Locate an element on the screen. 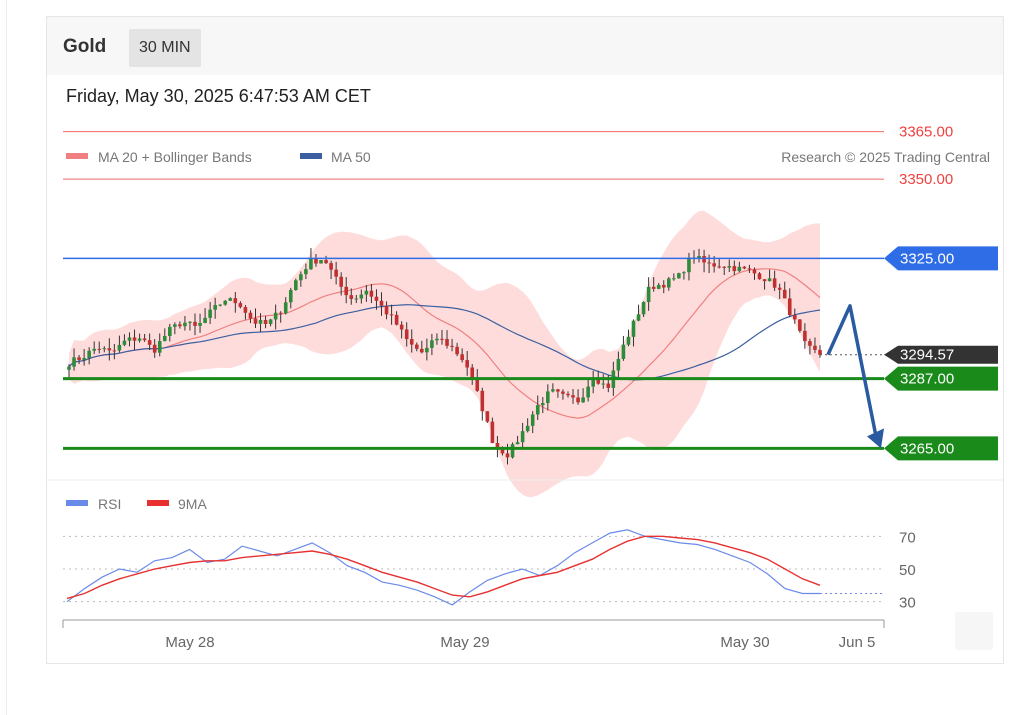 This screenshot has height=715, width=1034. rsi-plot: 30 50 70 is located at coordinates (489, 570).